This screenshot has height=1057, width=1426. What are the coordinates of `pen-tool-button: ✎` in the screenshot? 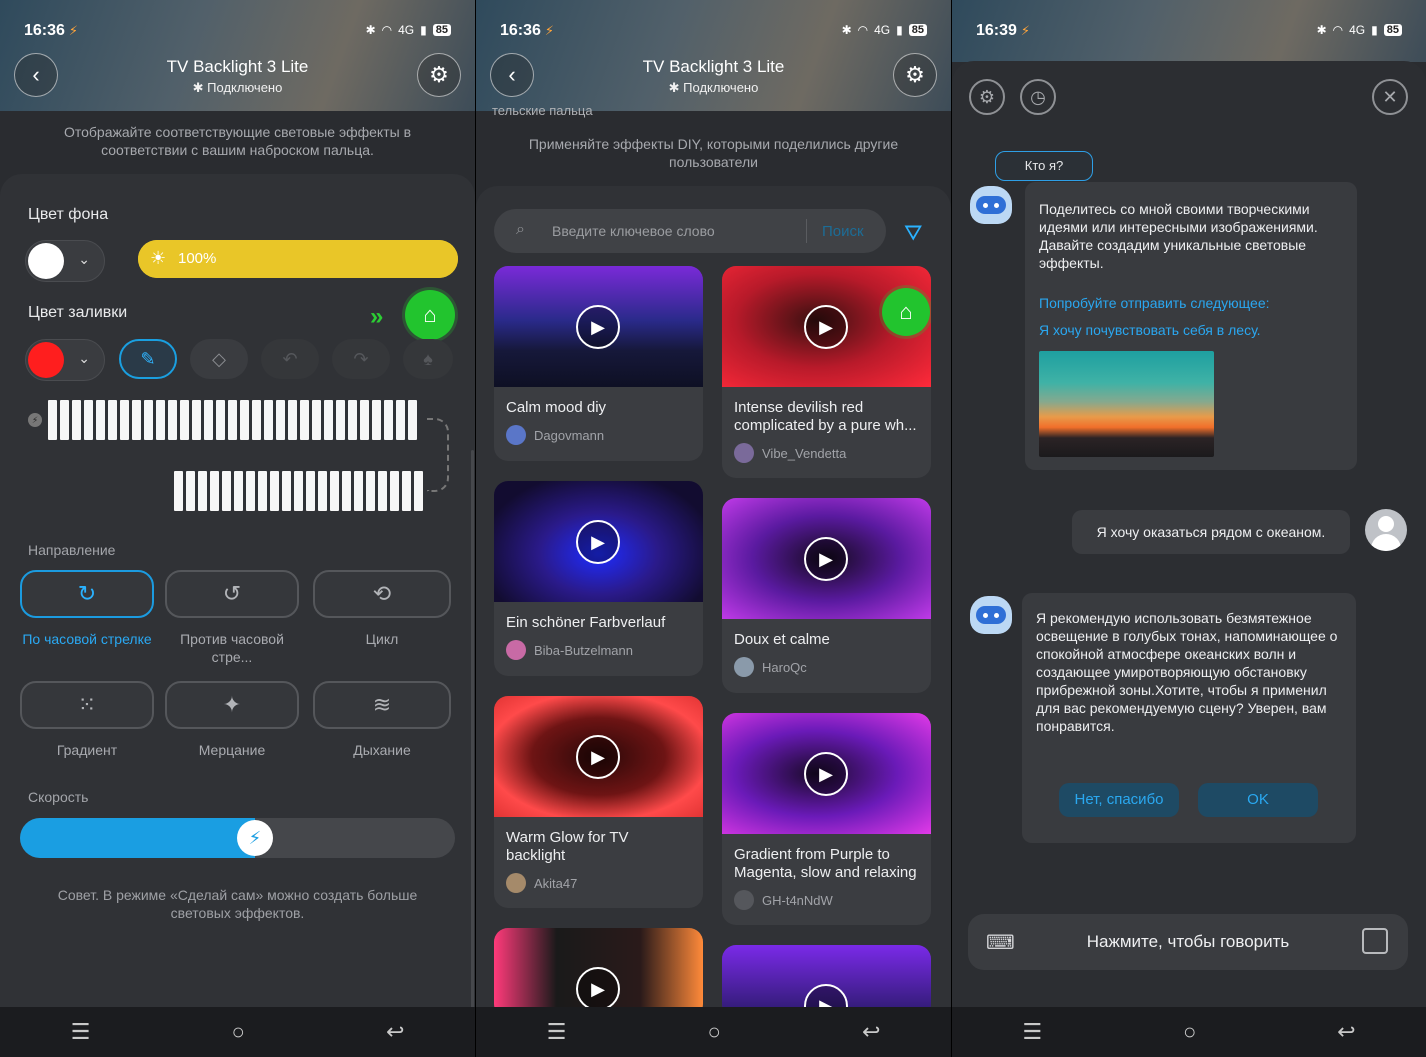 It's located at (148, 359).